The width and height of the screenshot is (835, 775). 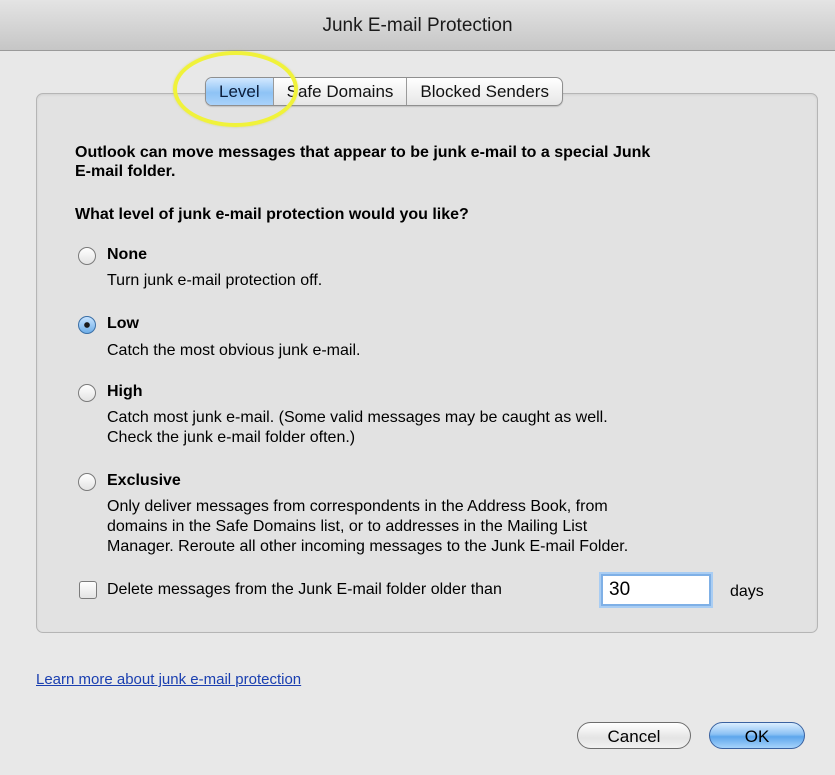 What do you see at coordinates (747, 591) in the screenshot?
I see `days-unit-label: days` at bounding box center [747, 591].